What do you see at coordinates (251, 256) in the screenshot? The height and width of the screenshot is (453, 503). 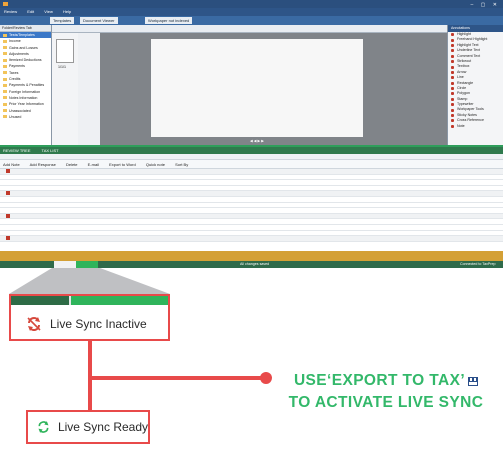 I see `notification-banner` at bounding box center [251, 256].